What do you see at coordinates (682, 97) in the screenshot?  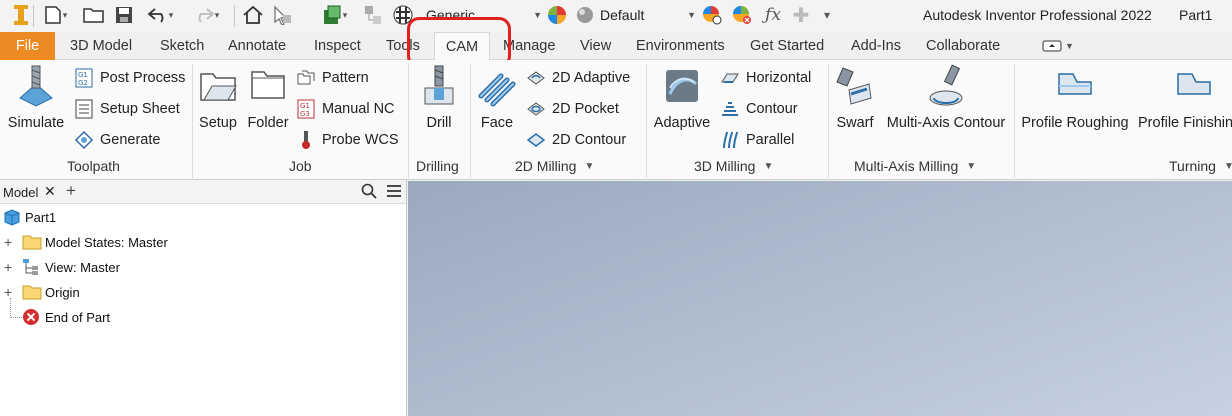 I see `adaptive-button: Adaptive` at bounding box center [682, 97].